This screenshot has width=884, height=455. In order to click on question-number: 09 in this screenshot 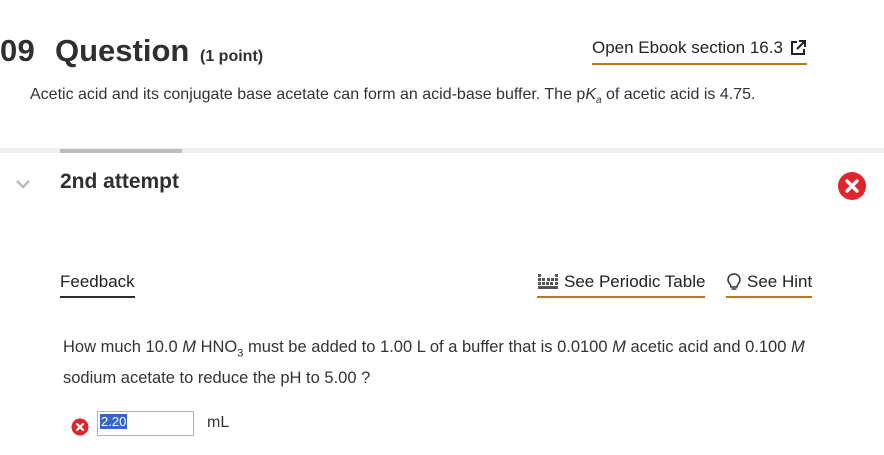, I will do `click(18, 50)`.